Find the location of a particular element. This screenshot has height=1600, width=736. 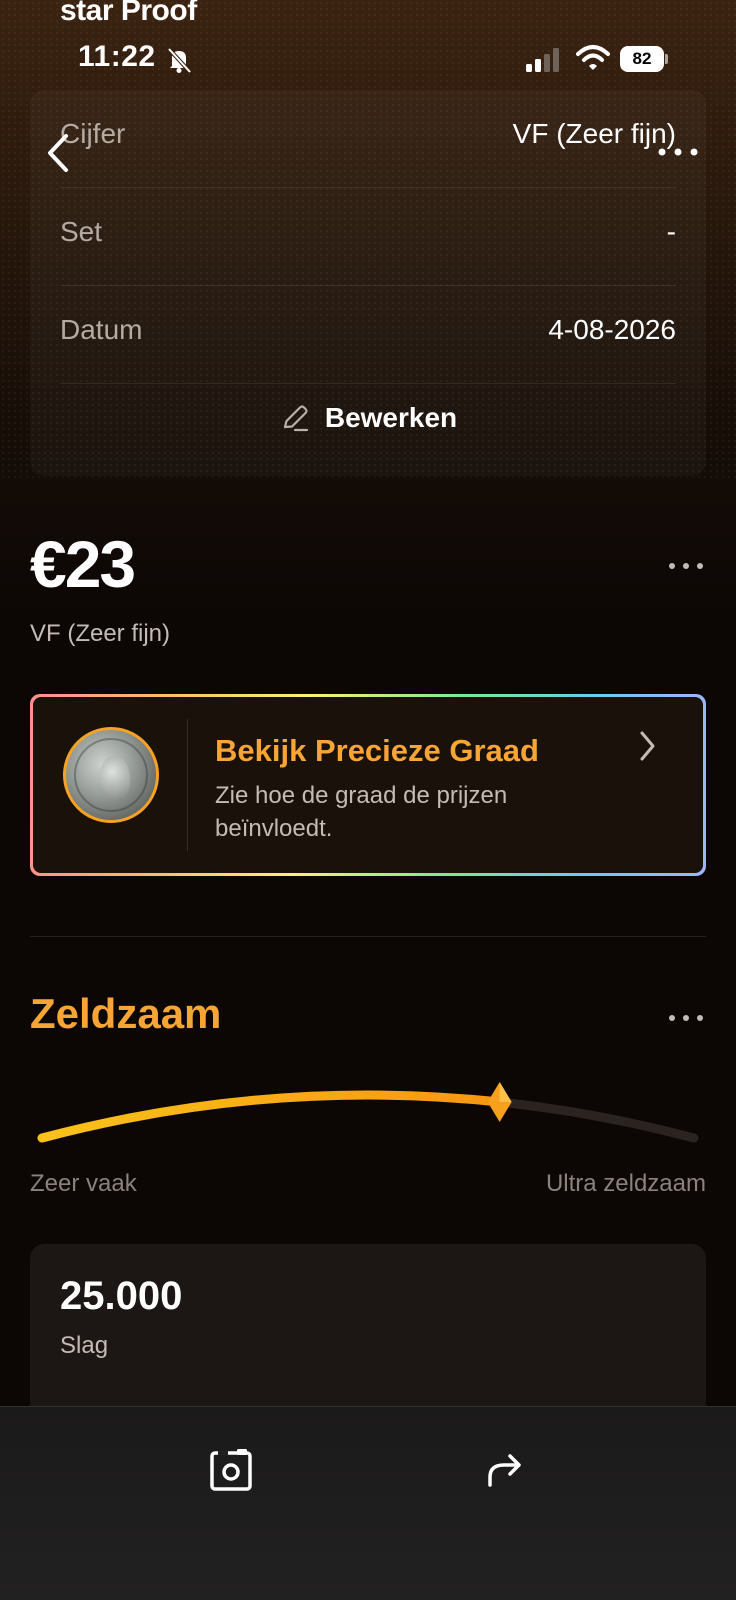

coin-rim is located at coordinates (111, 775).